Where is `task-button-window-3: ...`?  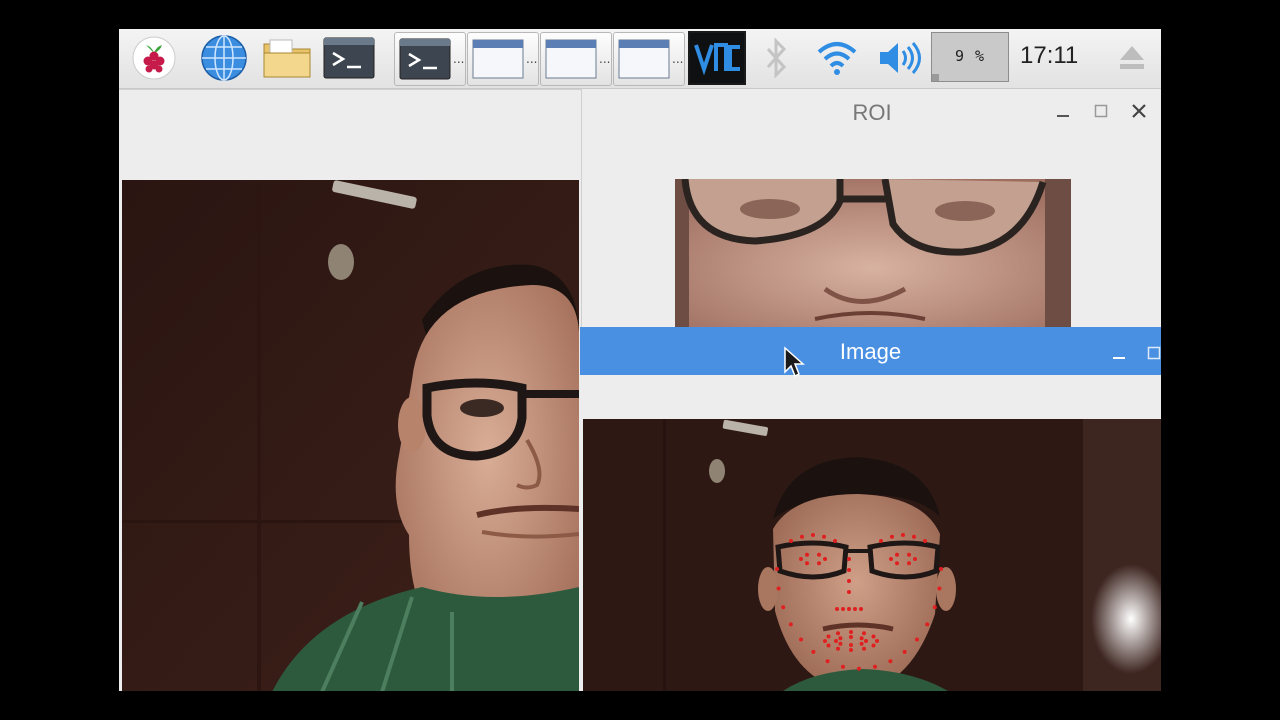 task-button-window-3: ... is located at coordinates (649, 59).